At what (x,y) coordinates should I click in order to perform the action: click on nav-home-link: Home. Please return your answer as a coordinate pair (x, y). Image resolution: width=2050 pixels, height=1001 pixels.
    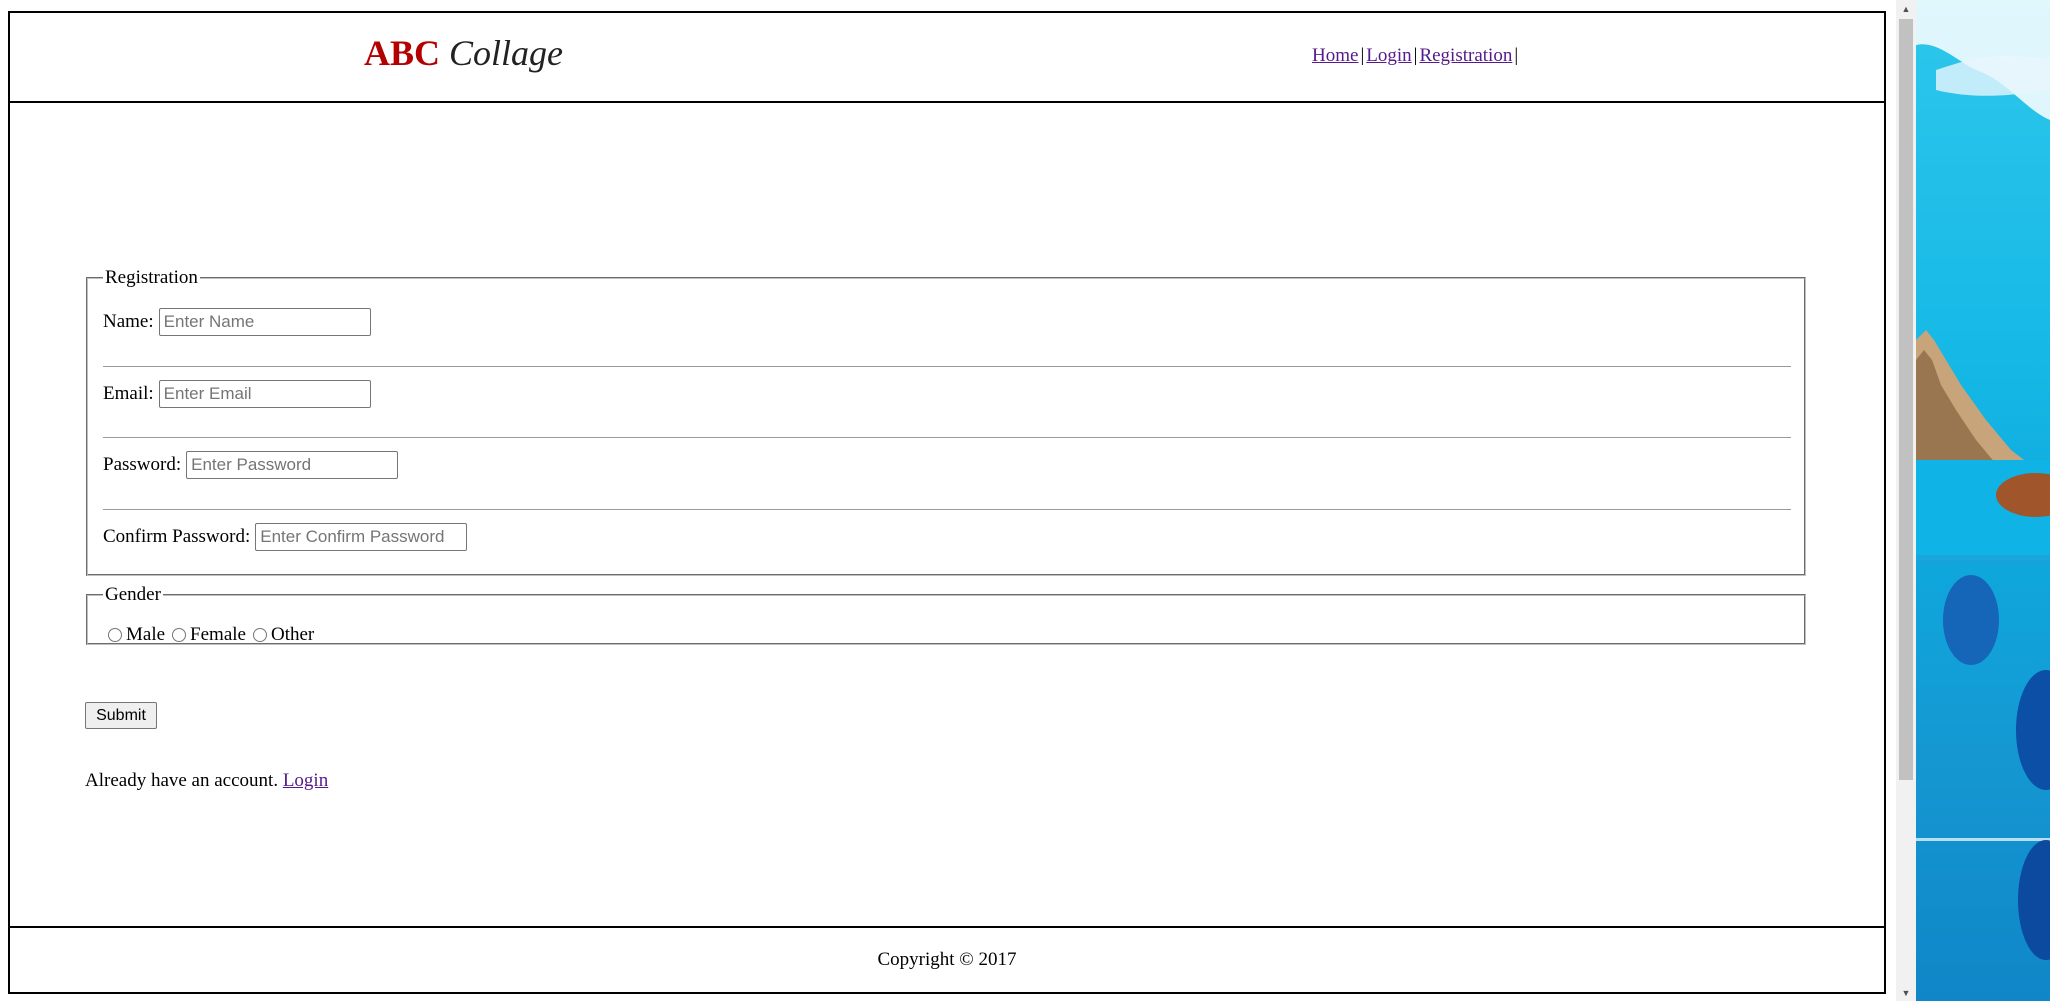
    Looking at the image, I should click on (1335, 55).